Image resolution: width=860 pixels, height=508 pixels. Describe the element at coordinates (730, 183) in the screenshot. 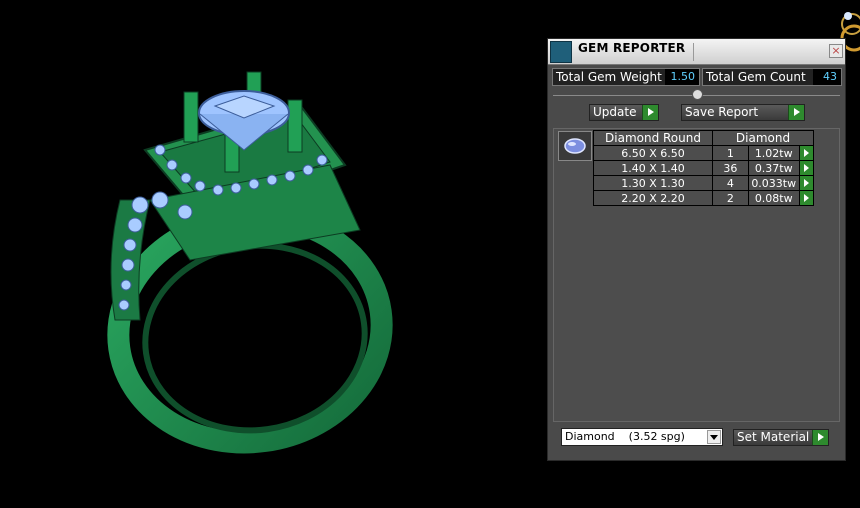

I see `gem-count-cell: 4` at that location.